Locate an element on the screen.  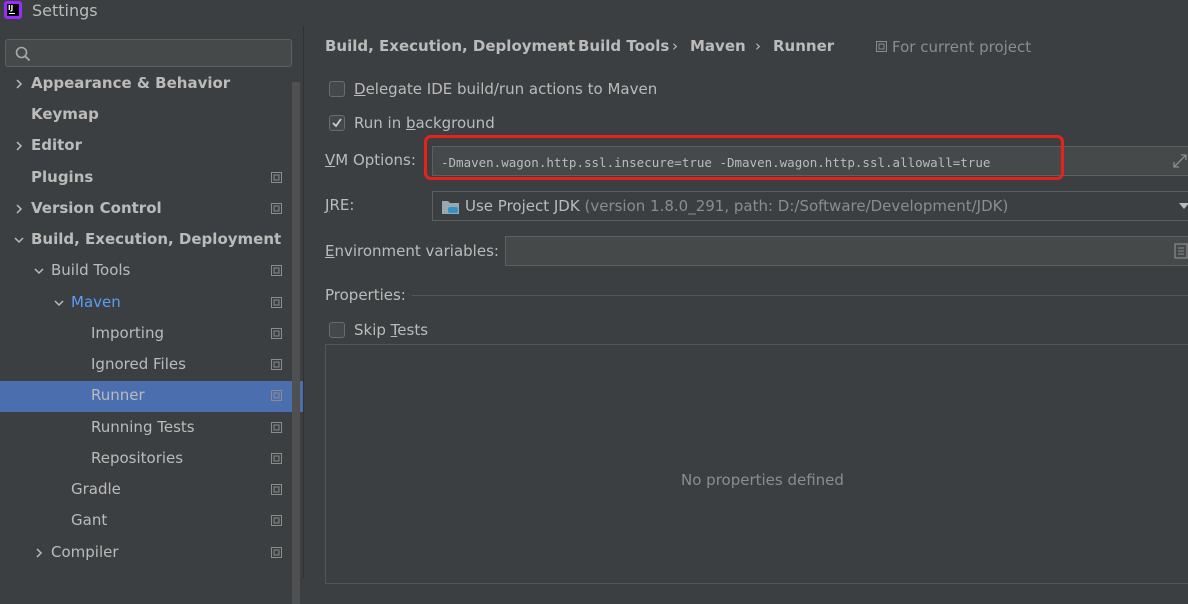
env-variables-field is located at coordinates (846, 251).